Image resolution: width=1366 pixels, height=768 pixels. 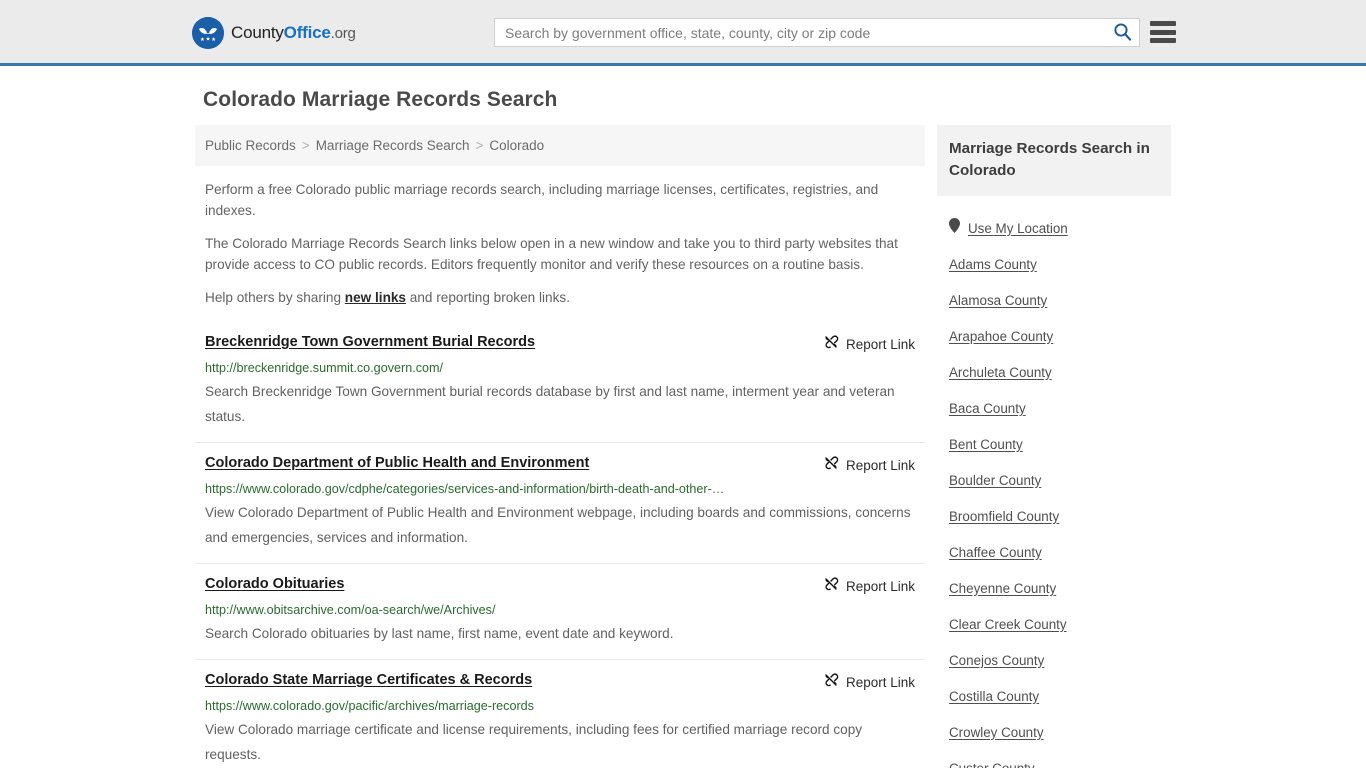 I want to click on logo-text-office: Office, so click(x=307, y=32).